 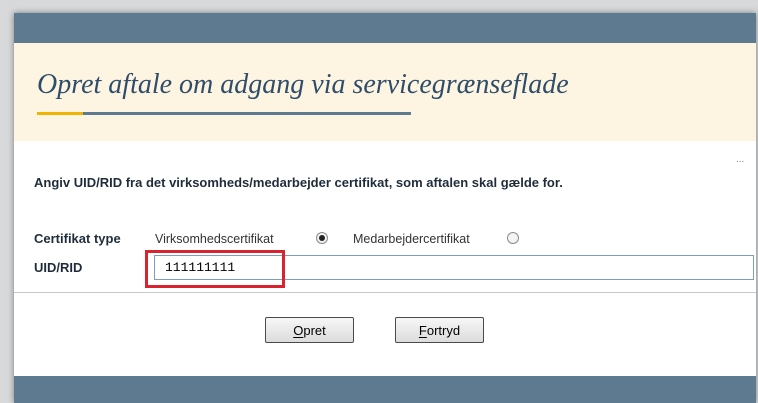 I want to click on fortryd-button: Fortryd, so click(x=439, y=330).